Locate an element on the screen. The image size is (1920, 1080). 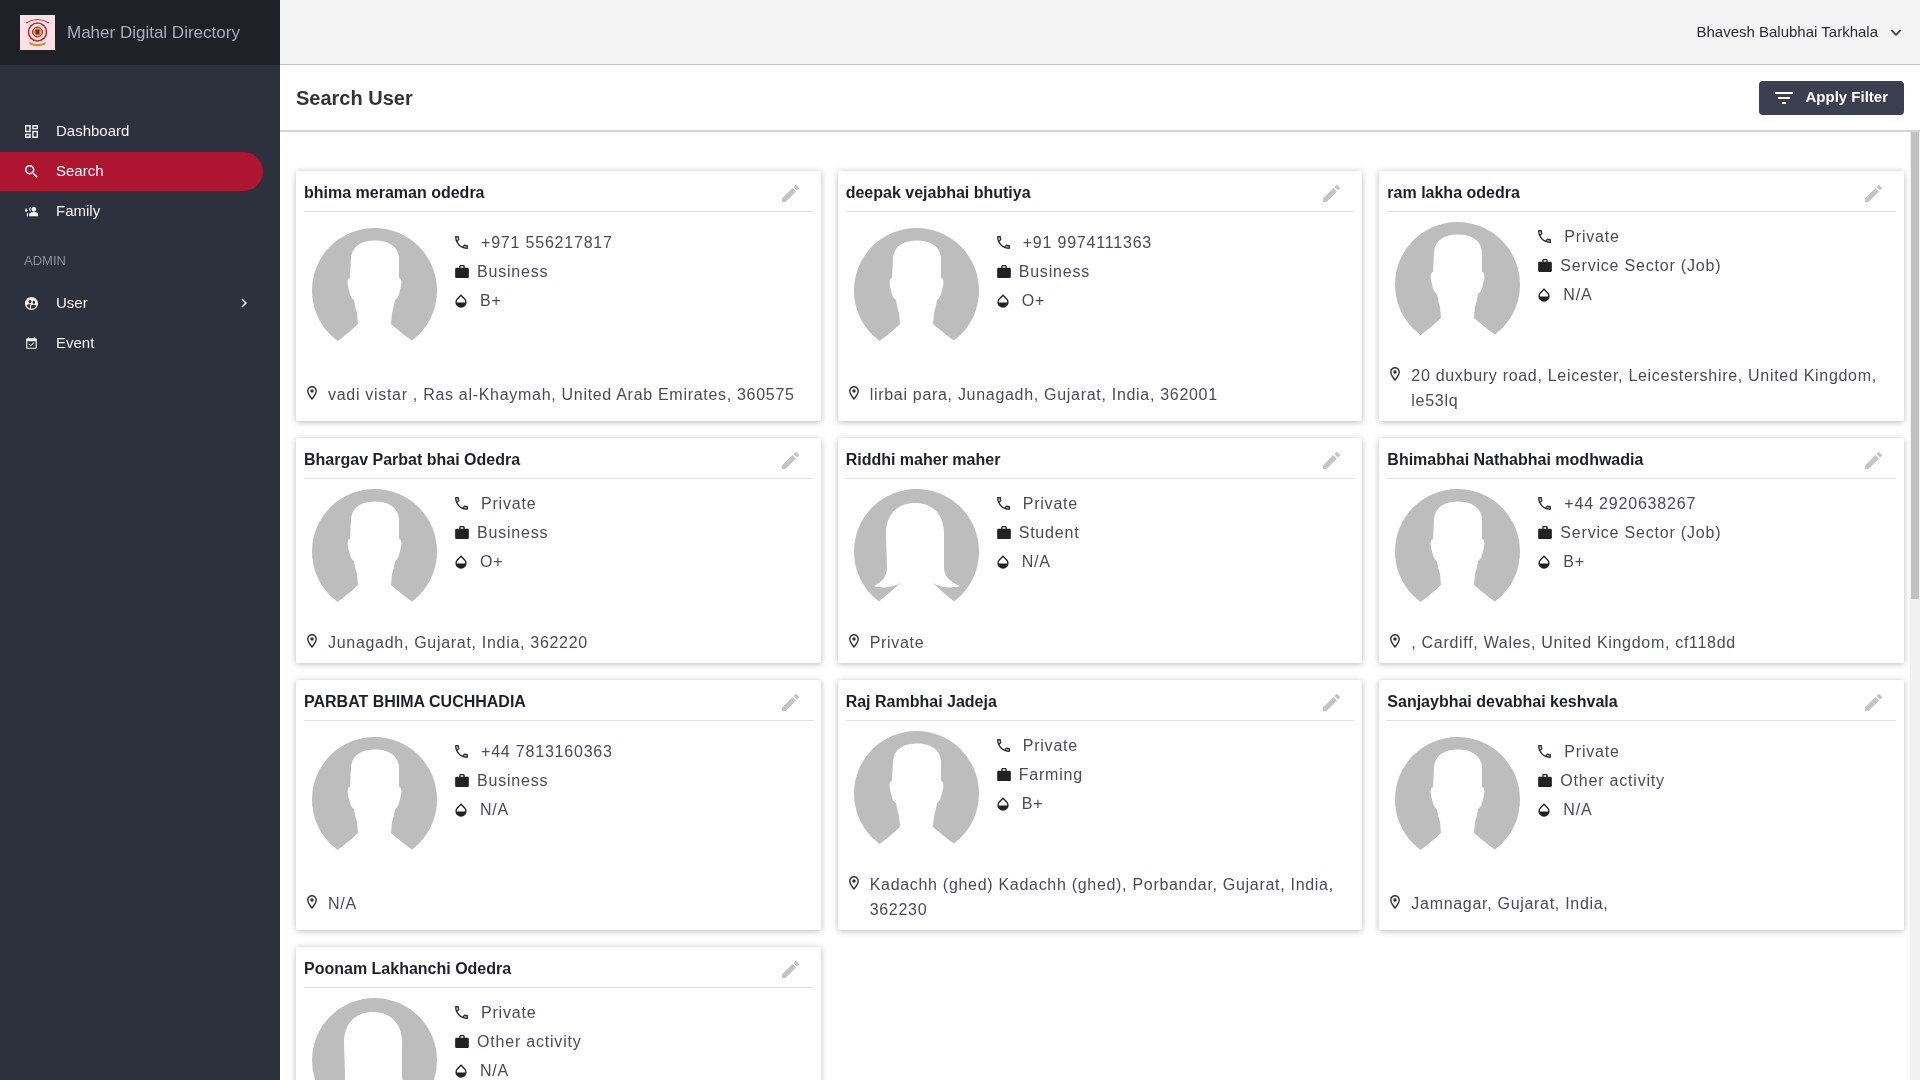
phone-text: +91 9974111363 is located at coordinates (1087, 242).